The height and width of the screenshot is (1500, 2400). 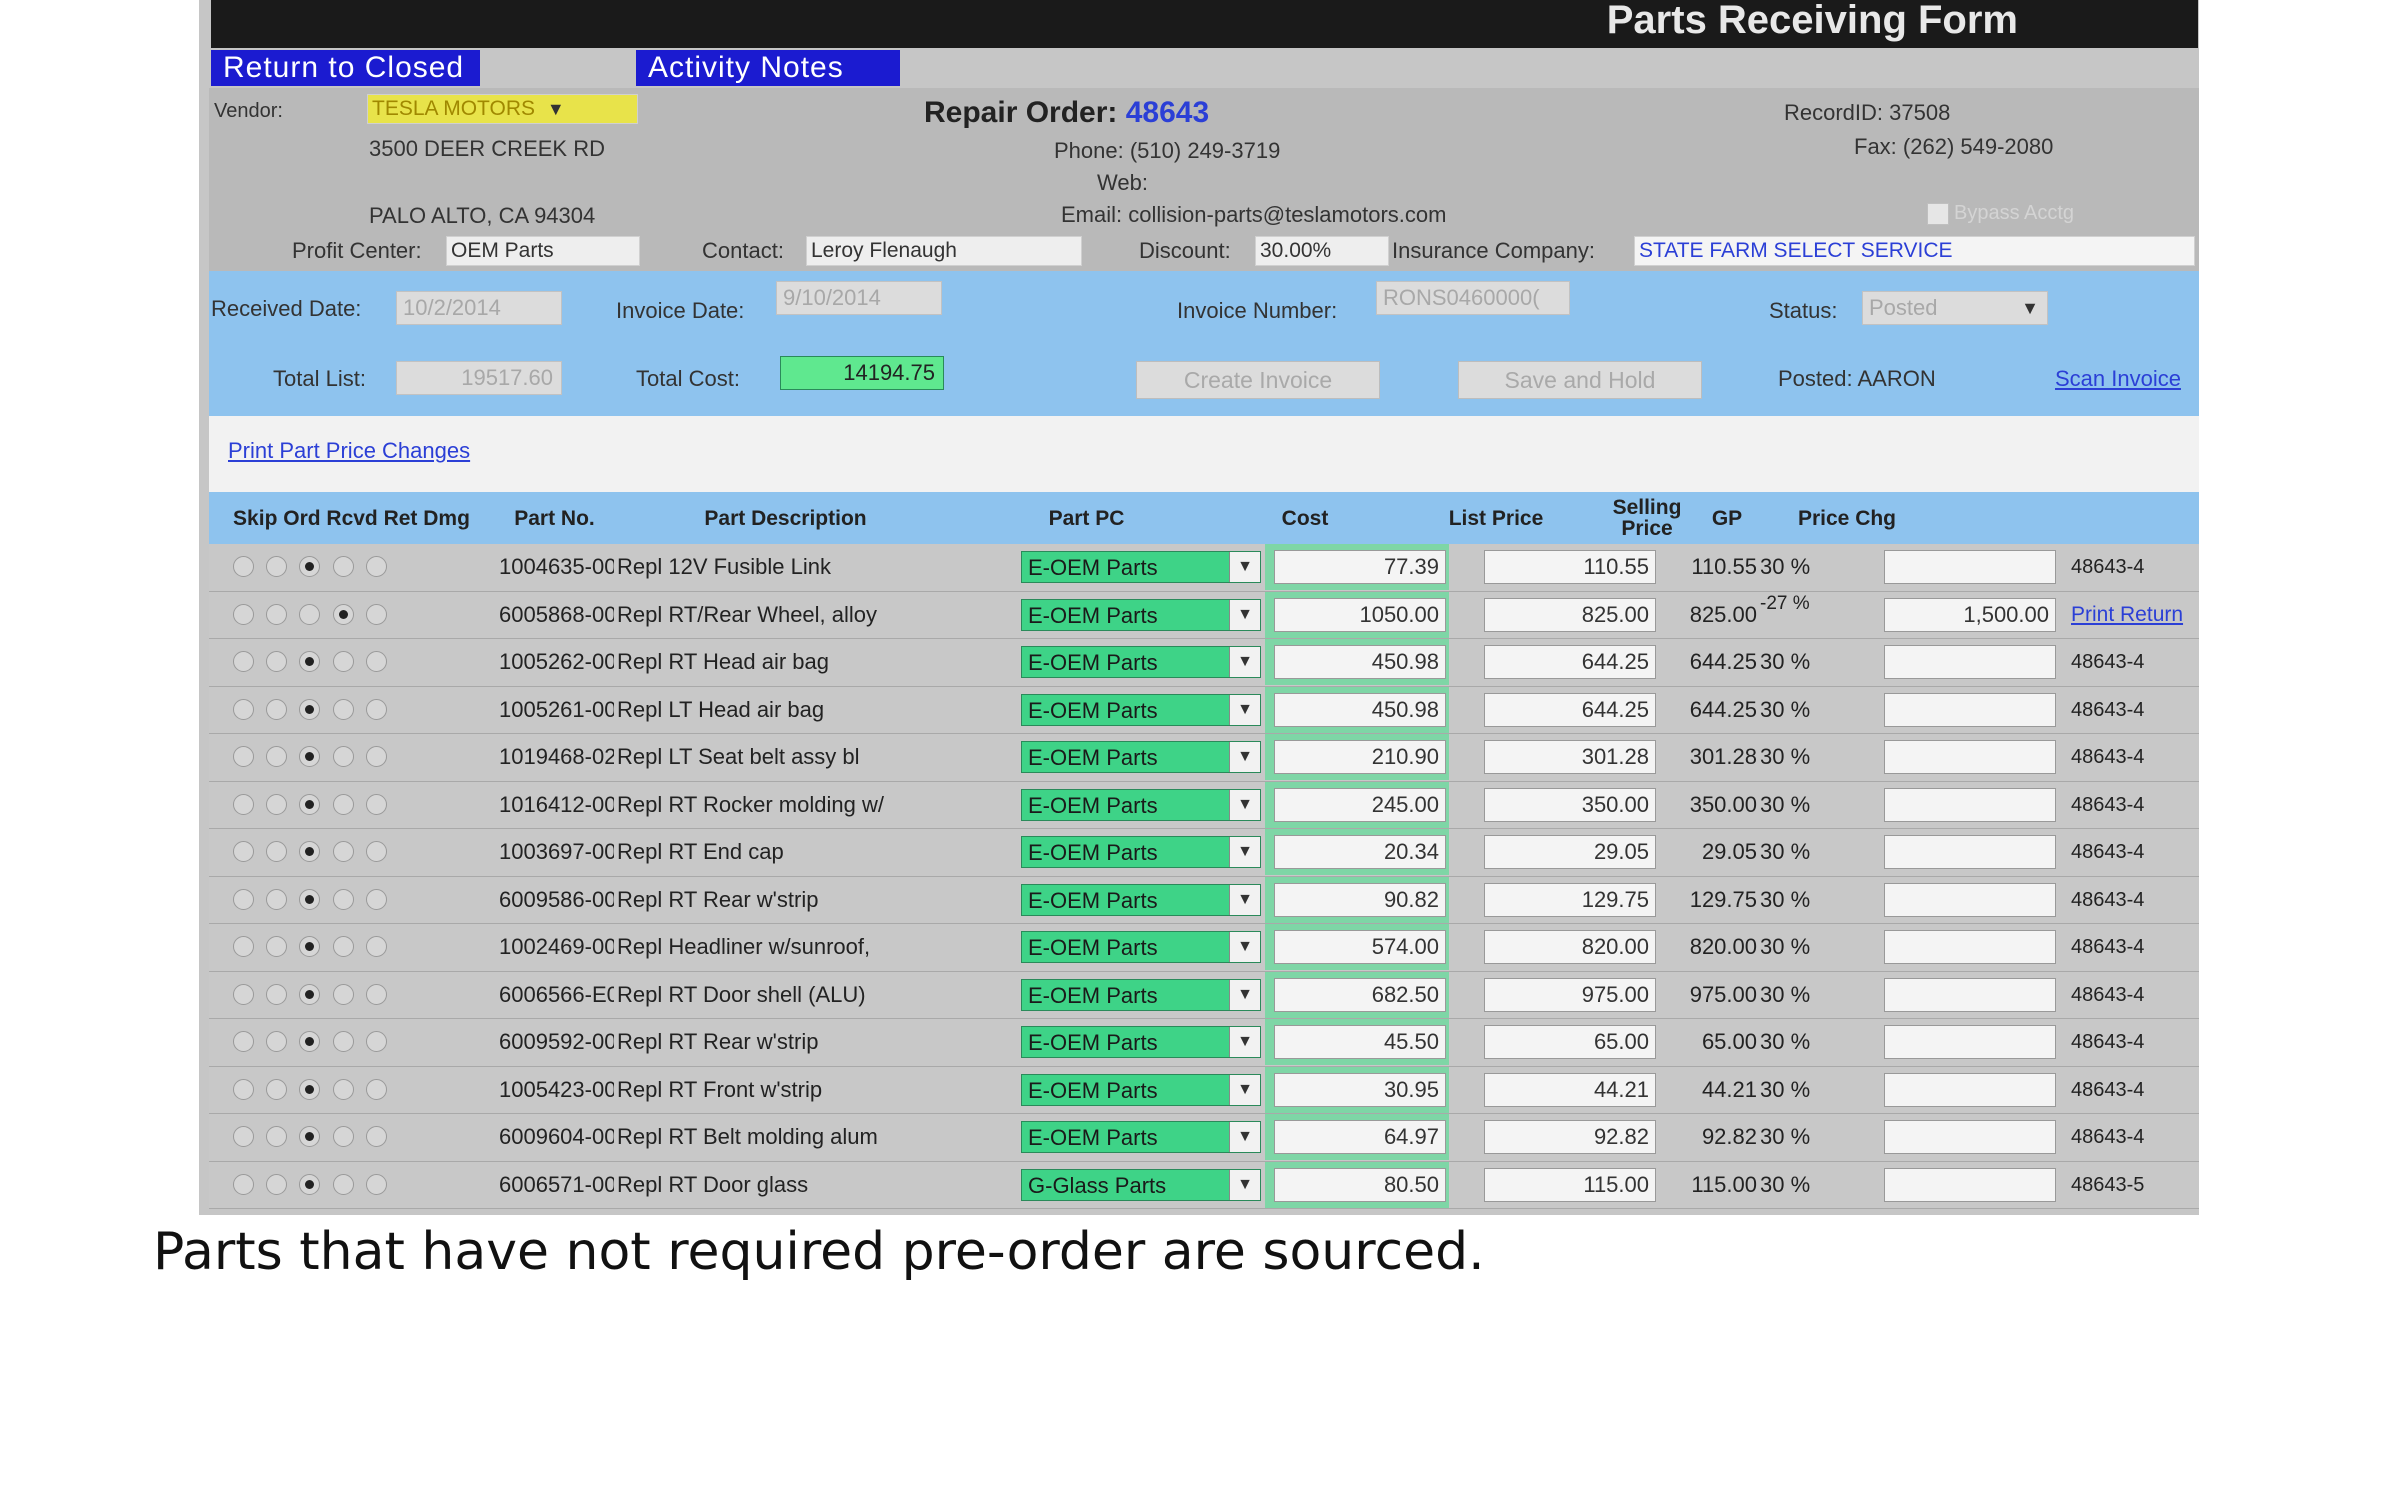 What do you see at coordinates (1473, 298) in the screenshot?
I see `invoice-number-field: RONS0460000(` at bounding box center [1473, 298].